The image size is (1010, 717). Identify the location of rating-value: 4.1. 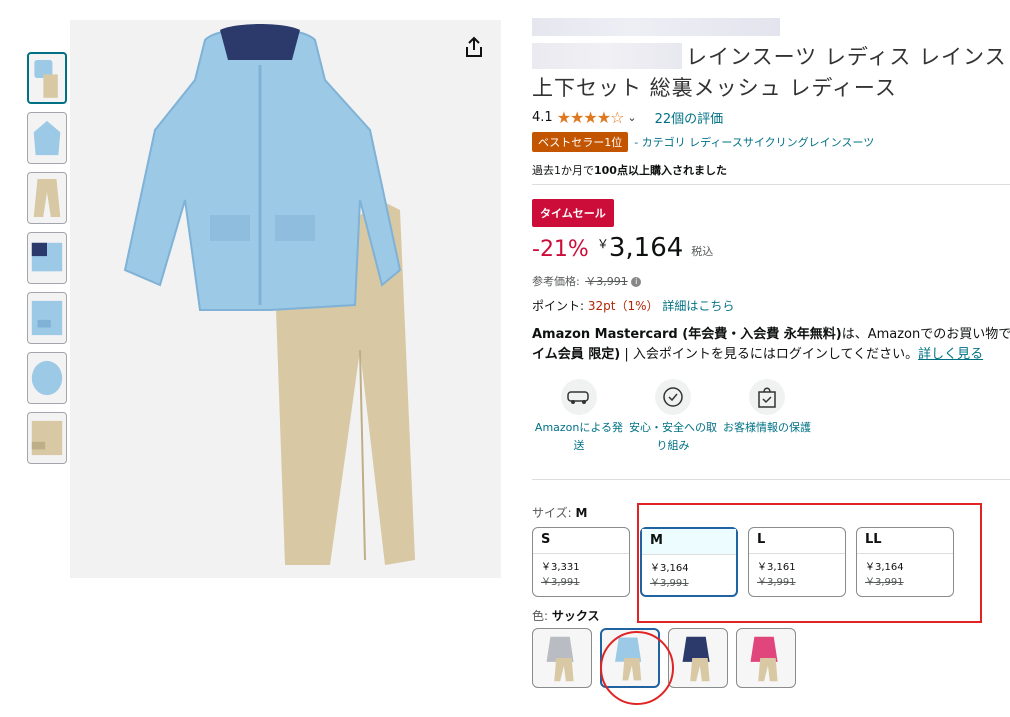
(542, 117).